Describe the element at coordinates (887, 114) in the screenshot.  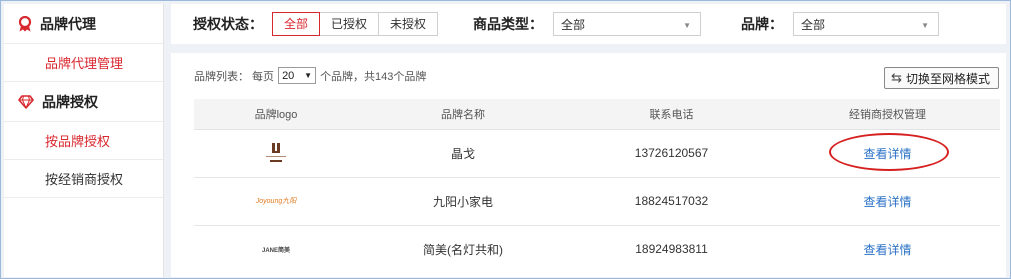
I see `column-header-dealer-auth: 经销商授权管理` at that location.